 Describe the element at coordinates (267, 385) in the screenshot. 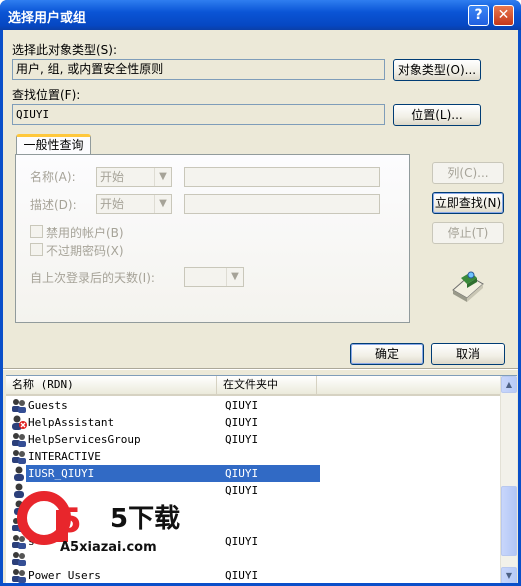

I see `column-header-folder: 在文件夹中` at that location.